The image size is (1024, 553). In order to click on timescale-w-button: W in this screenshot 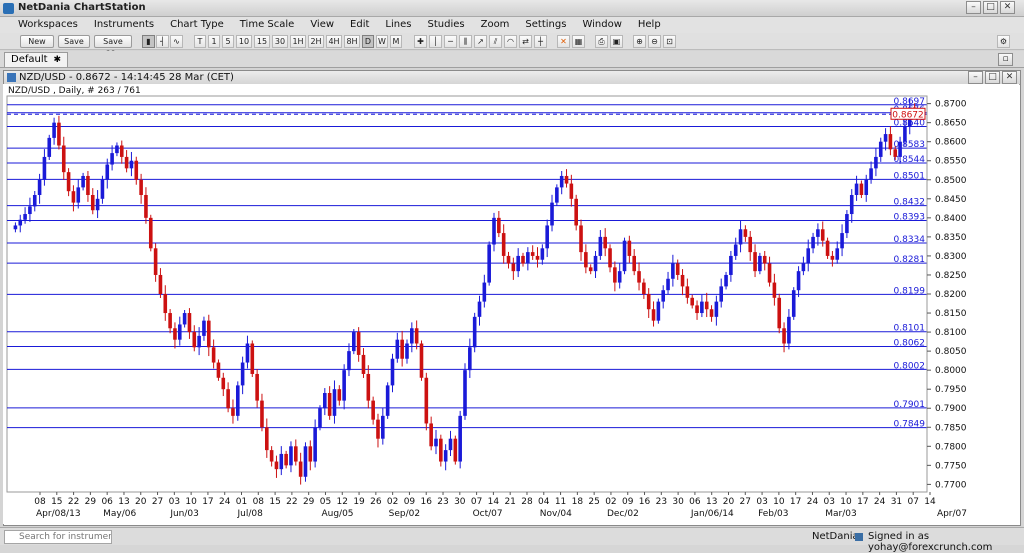, I will do `click(382, 41)`.